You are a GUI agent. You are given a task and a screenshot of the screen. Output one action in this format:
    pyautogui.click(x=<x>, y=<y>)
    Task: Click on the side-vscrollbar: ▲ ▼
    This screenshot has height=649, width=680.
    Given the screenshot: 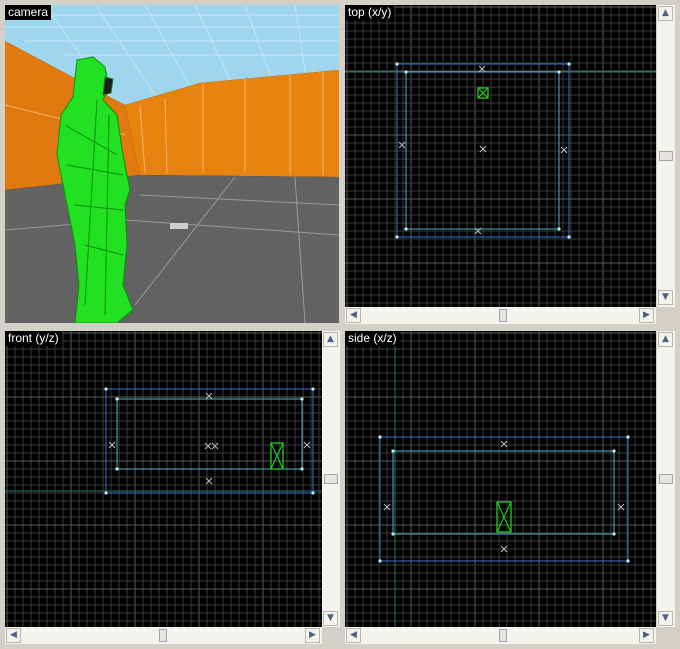 What is the action you would take?
    pyautogui.click(x=666, y=479)
    